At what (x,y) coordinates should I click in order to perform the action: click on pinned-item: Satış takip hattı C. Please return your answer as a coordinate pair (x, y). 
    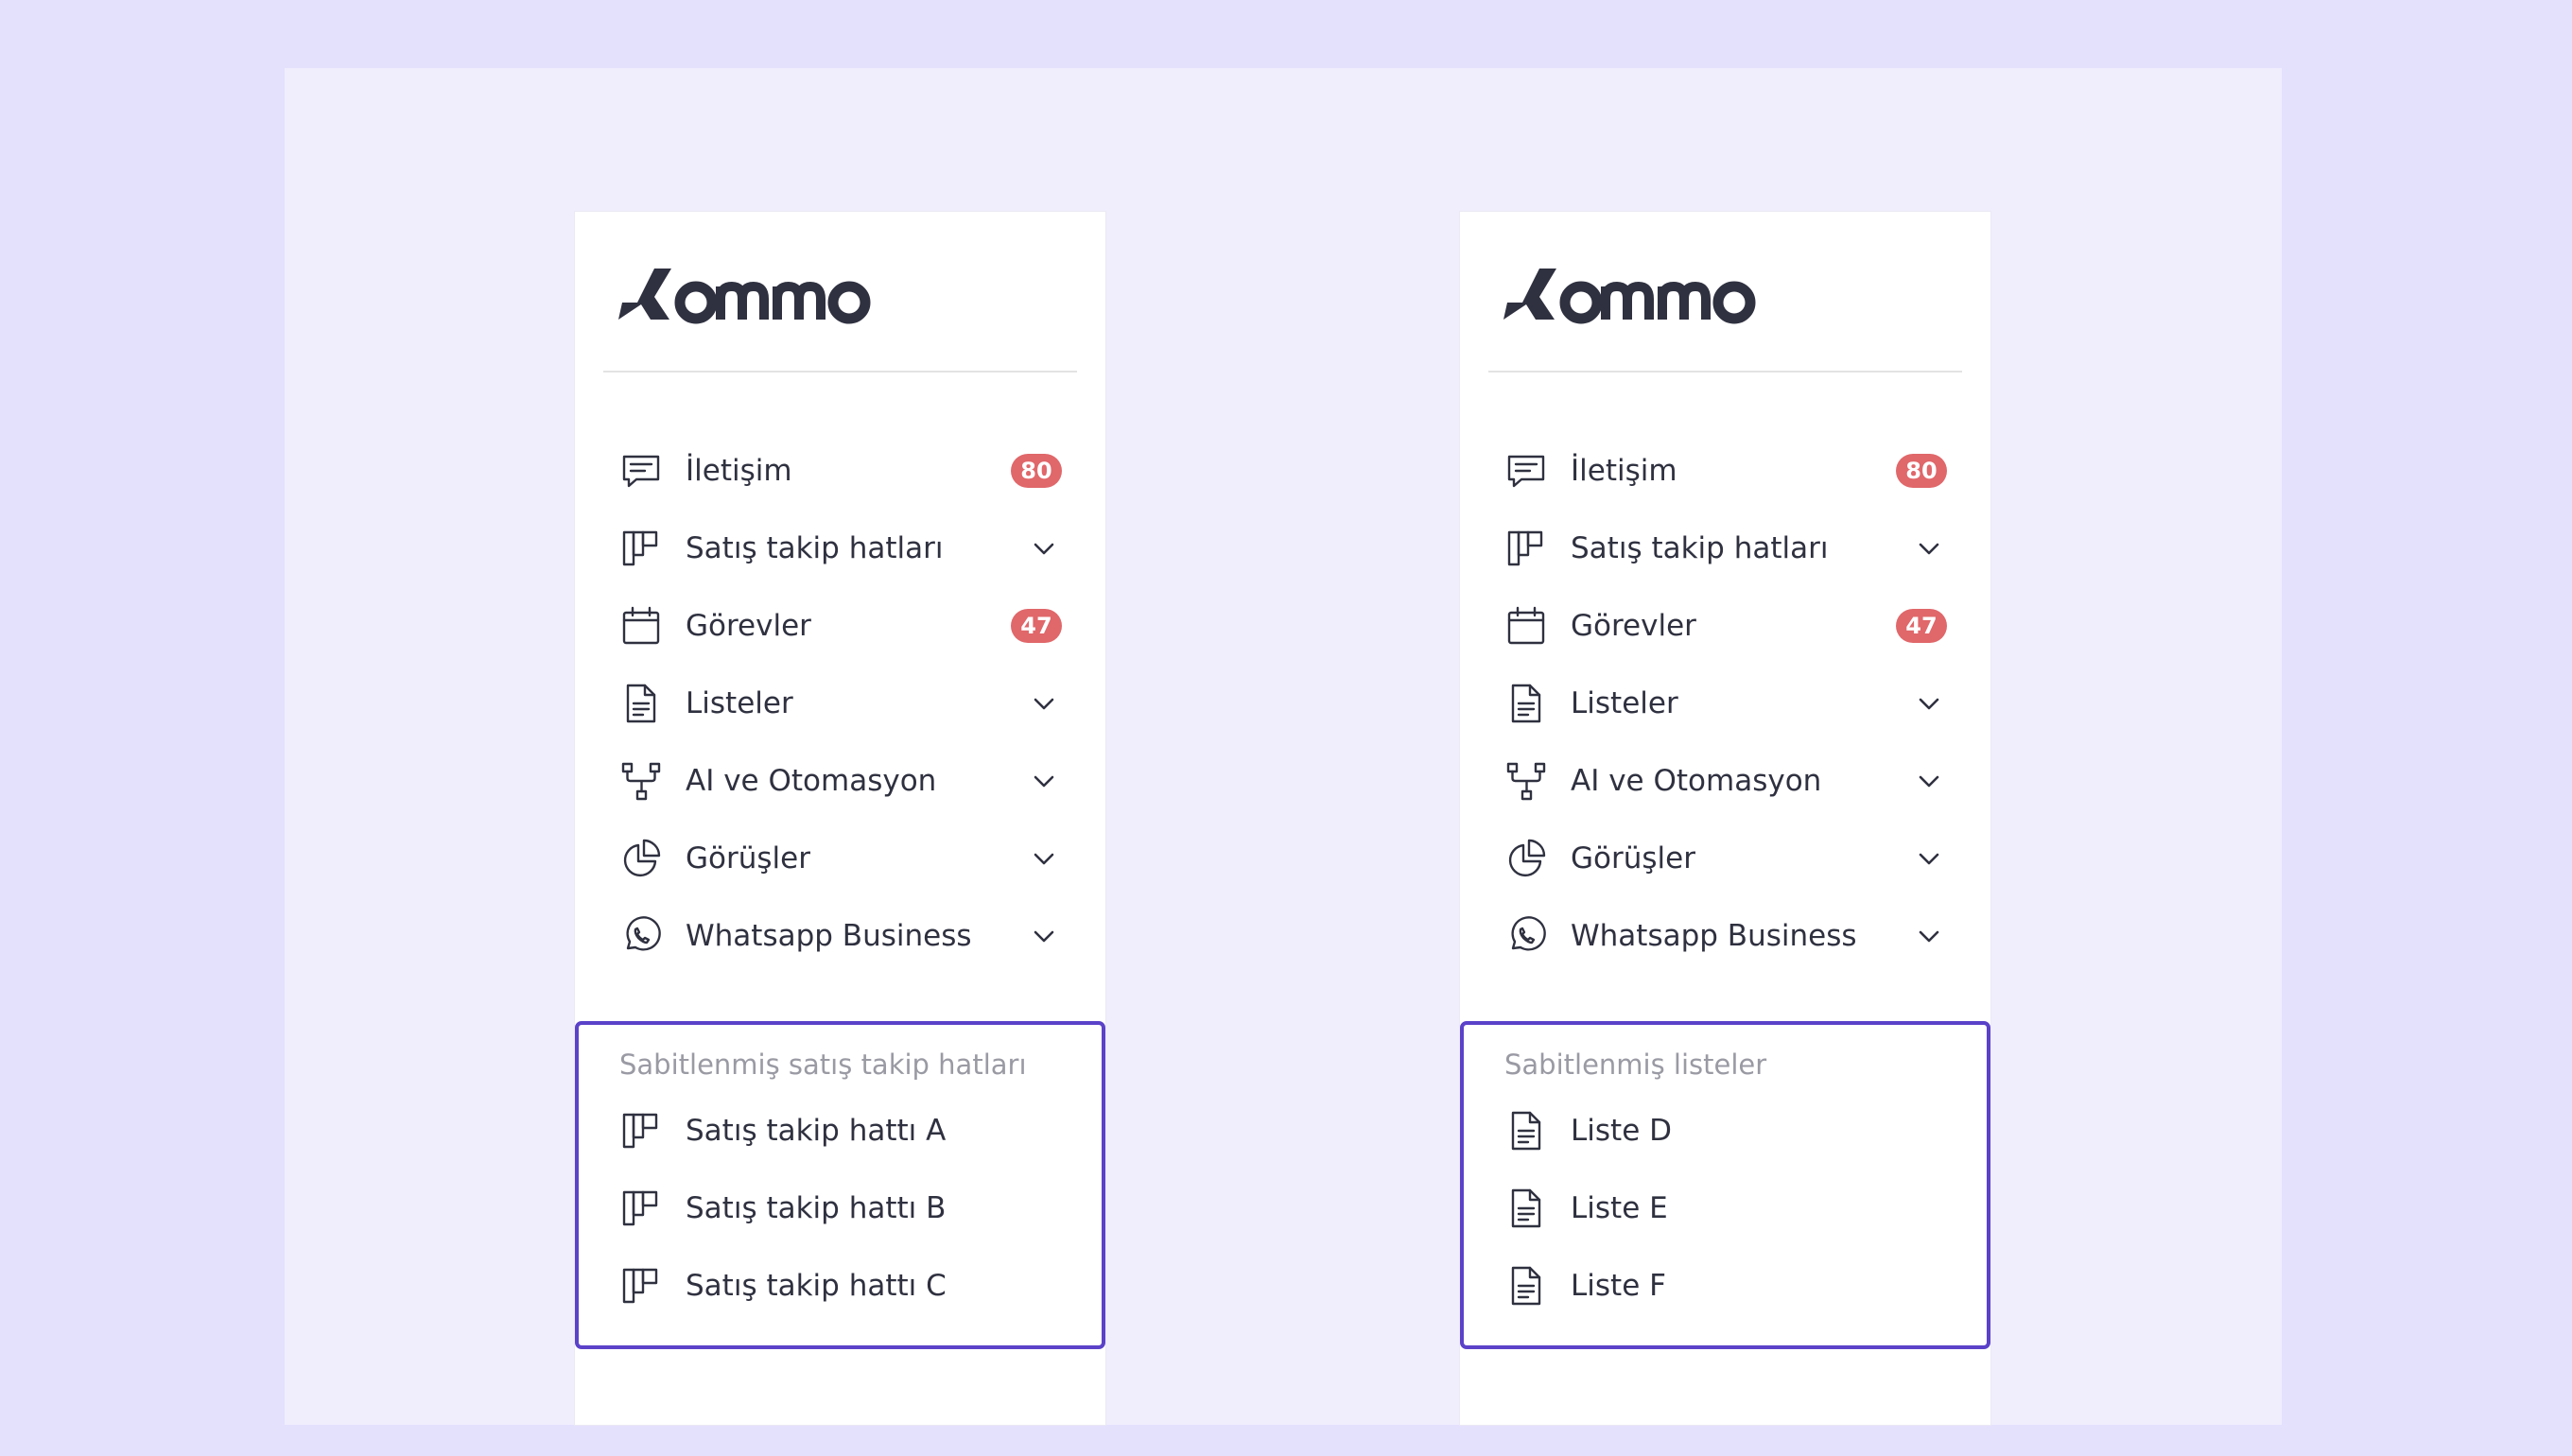
    Looking at the image, I should click on (840, 1286).